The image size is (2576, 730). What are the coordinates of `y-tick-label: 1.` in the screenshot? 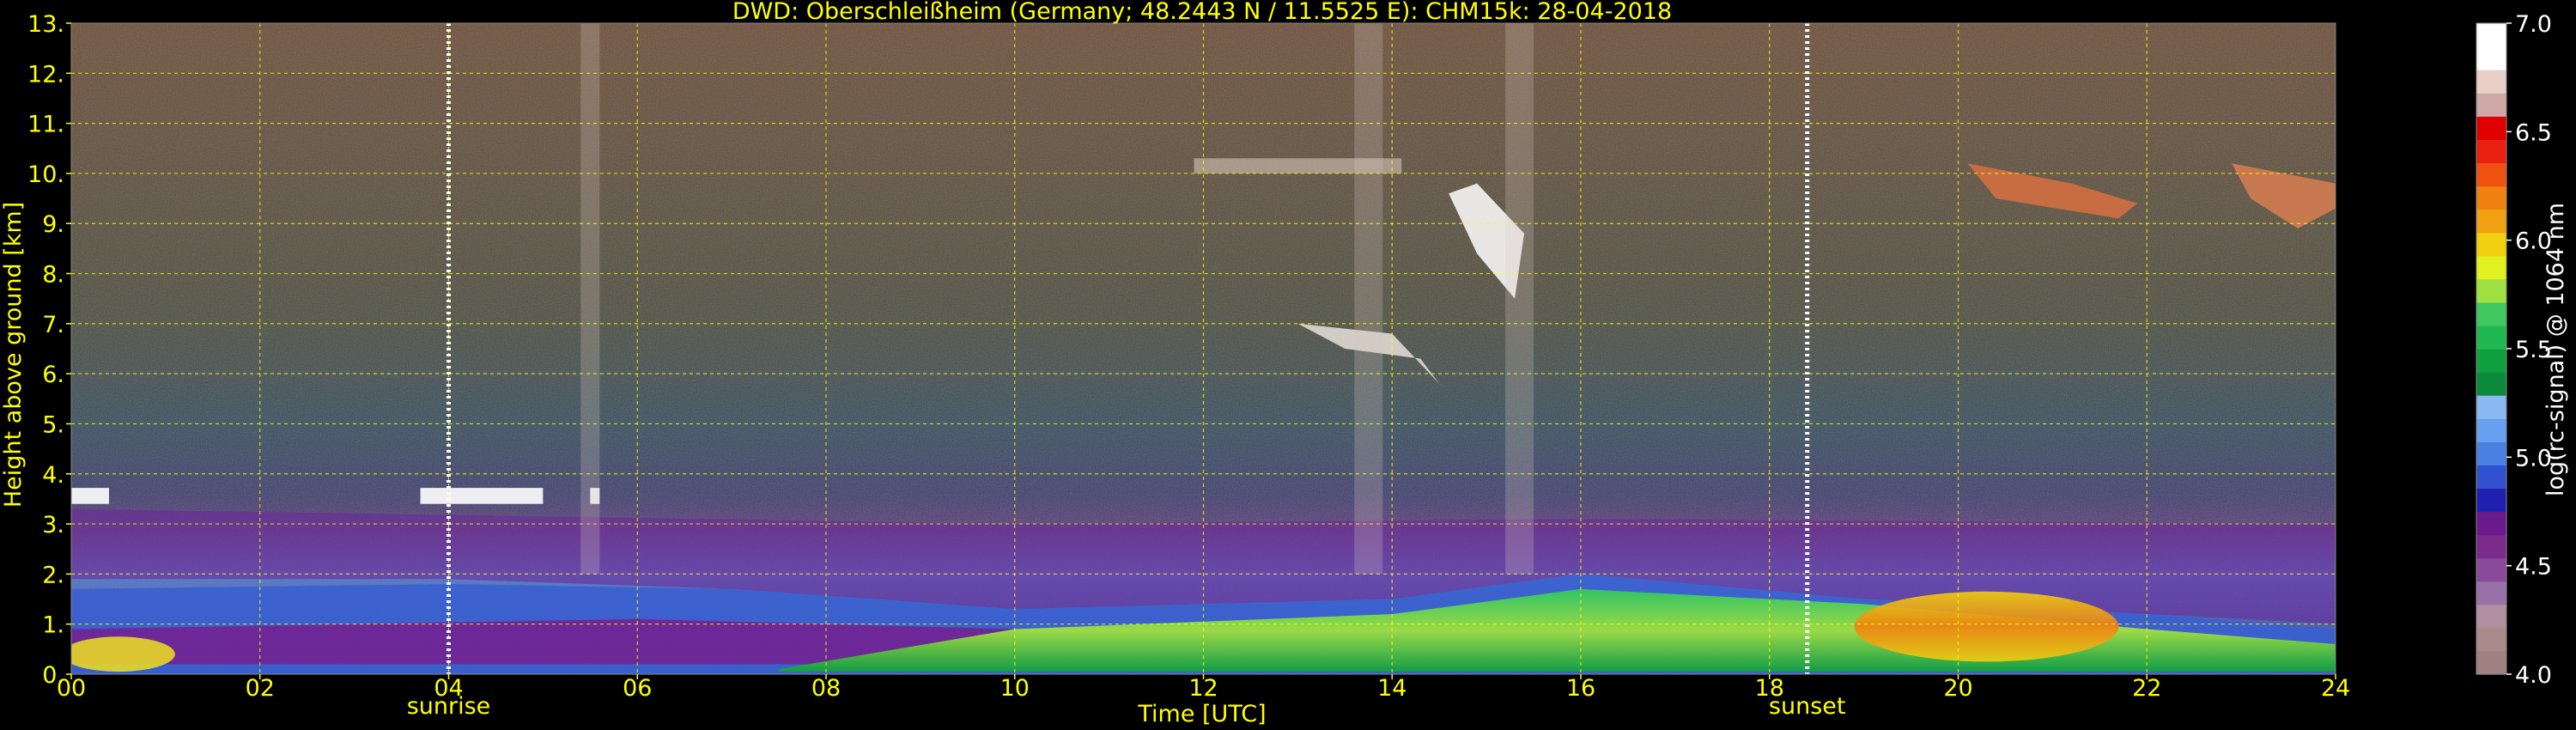 It's located at (53, 625).